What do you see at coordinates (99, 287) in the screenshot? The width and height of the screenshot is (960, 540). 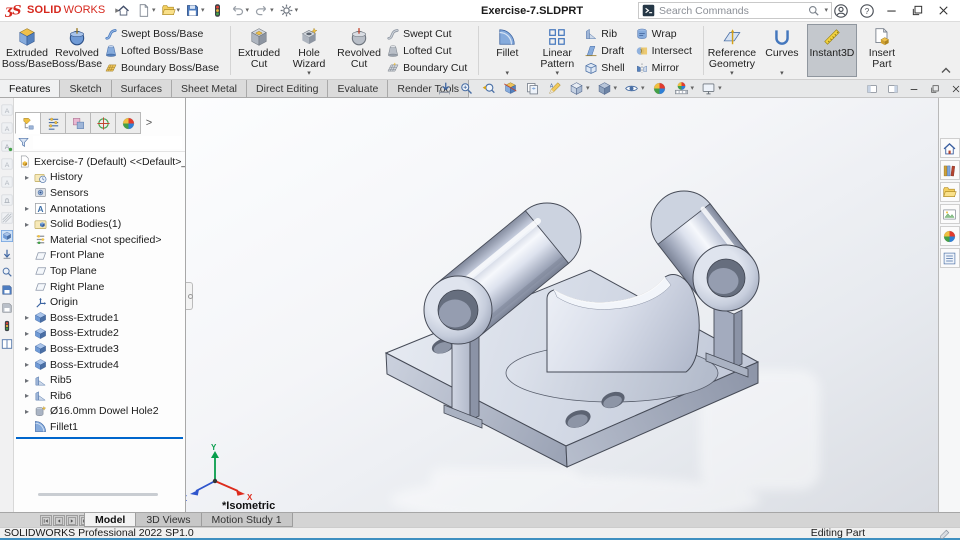 I see `tree-item-right-plane: Right Plane` at bounding box center [99, 287].